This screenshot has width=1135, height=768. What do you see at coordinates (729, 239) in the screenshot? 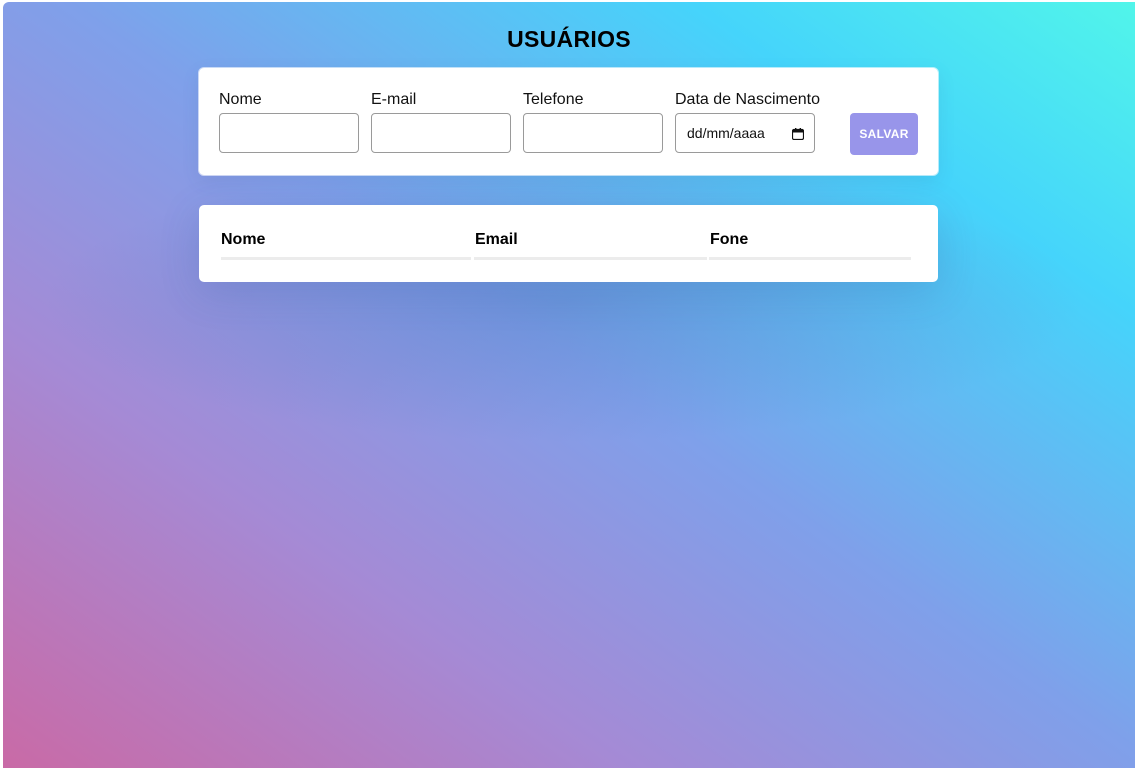
I see `column-header-phone: Fone` at bounding box center [729, 239].